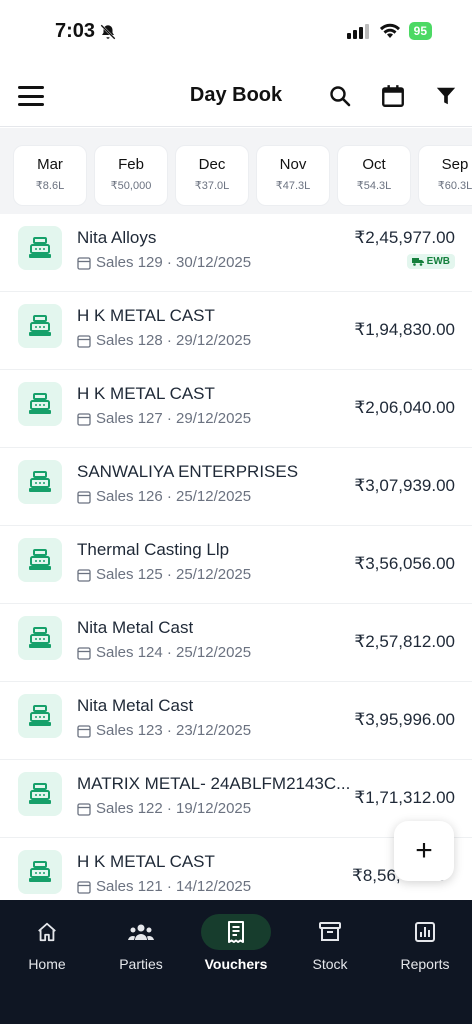  I want to click on filter-icon, so click(446, 96).